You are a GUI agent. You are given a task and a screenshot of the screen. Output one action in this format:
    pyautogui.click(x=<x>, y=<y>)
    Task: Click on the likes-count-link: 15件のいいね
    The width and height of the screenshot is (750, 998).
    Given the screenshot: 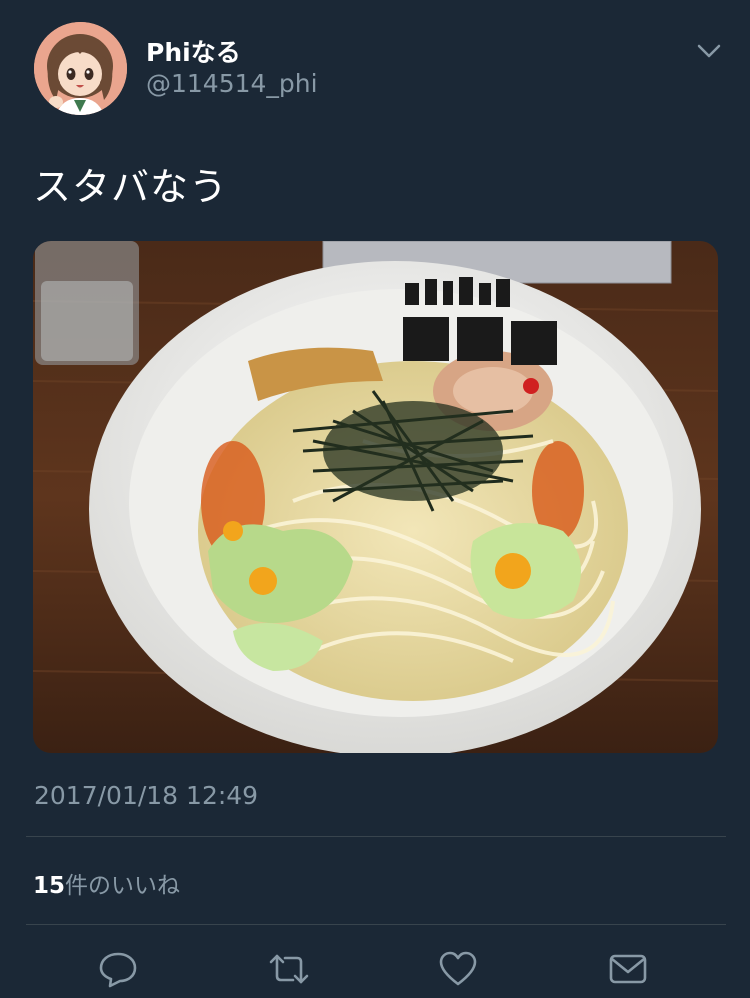 What is the action you would take?
    pyautogui.click(x=106, y=883)
    